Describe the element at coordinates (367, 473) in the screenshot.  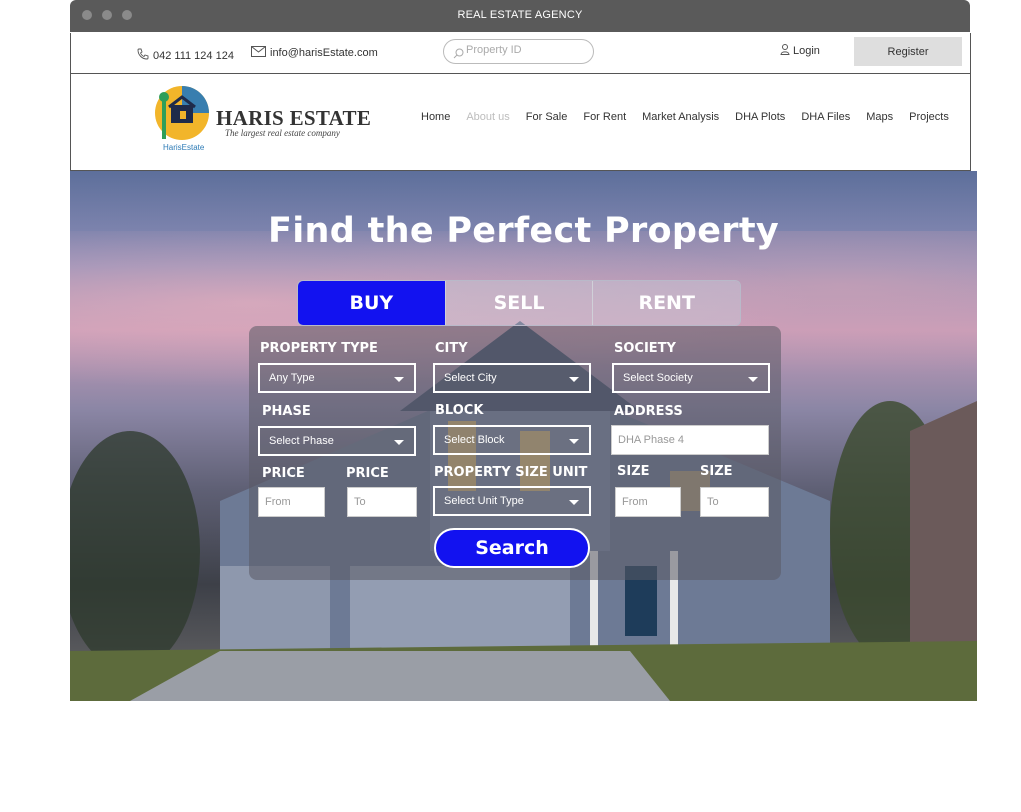
I see `price-to-label: PRICE` at that location.